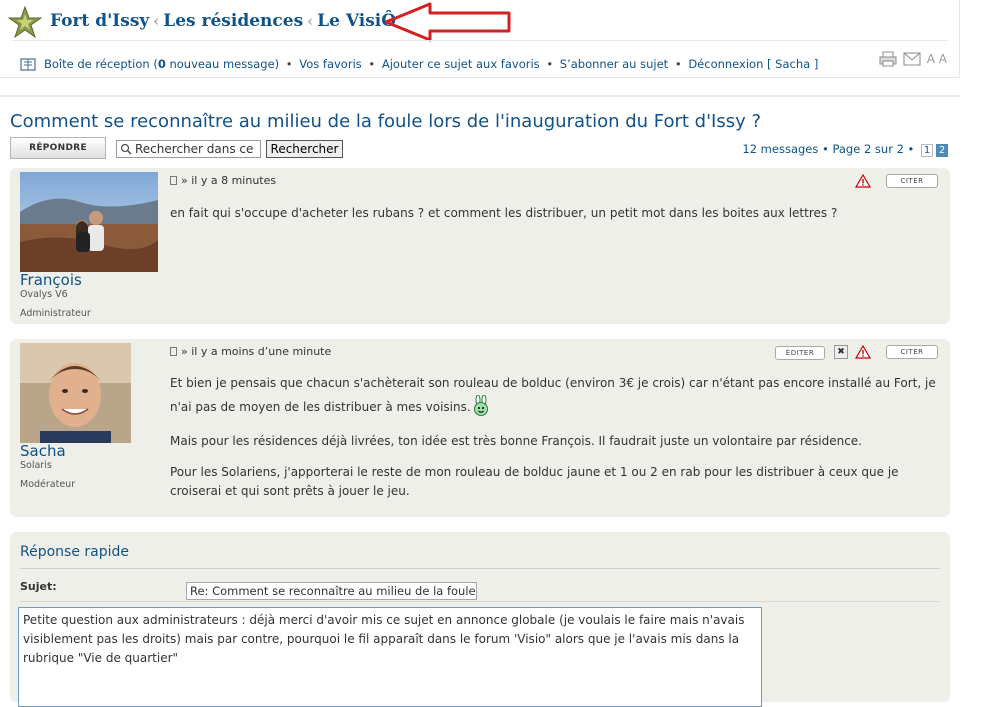 The height and width of the screenshot is (707, 990). I want to click on author-rank: Solaris, so click(36, 465).